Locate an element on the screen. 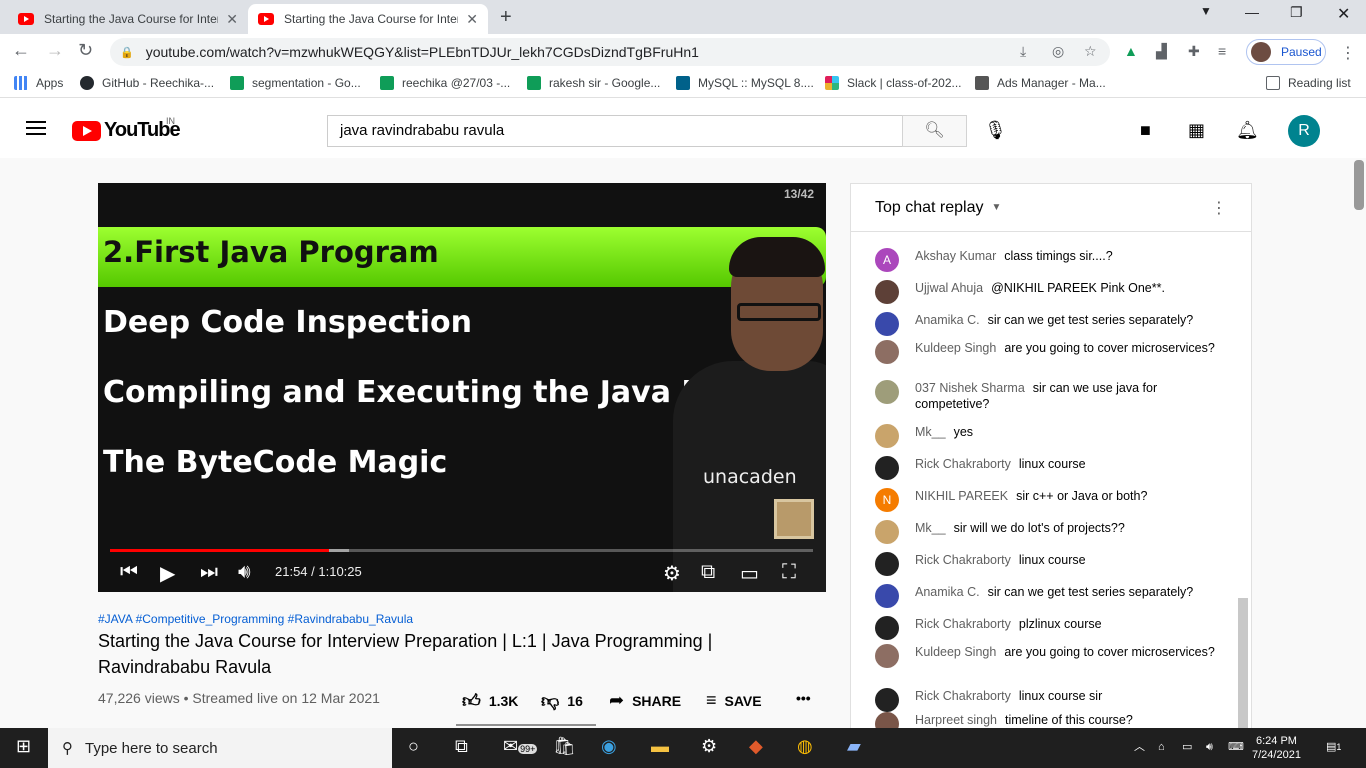  app-icon: ▰ is located at coordinates (854, 746).